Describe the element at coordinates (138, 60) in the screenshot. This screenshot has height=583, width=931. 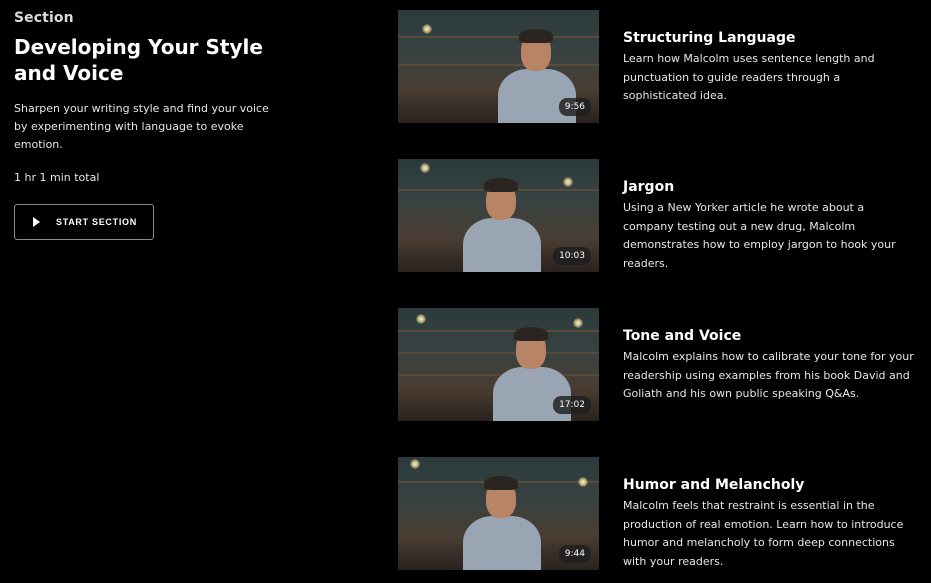
I see `section-title: Developing Your Style and Voice` at that location.